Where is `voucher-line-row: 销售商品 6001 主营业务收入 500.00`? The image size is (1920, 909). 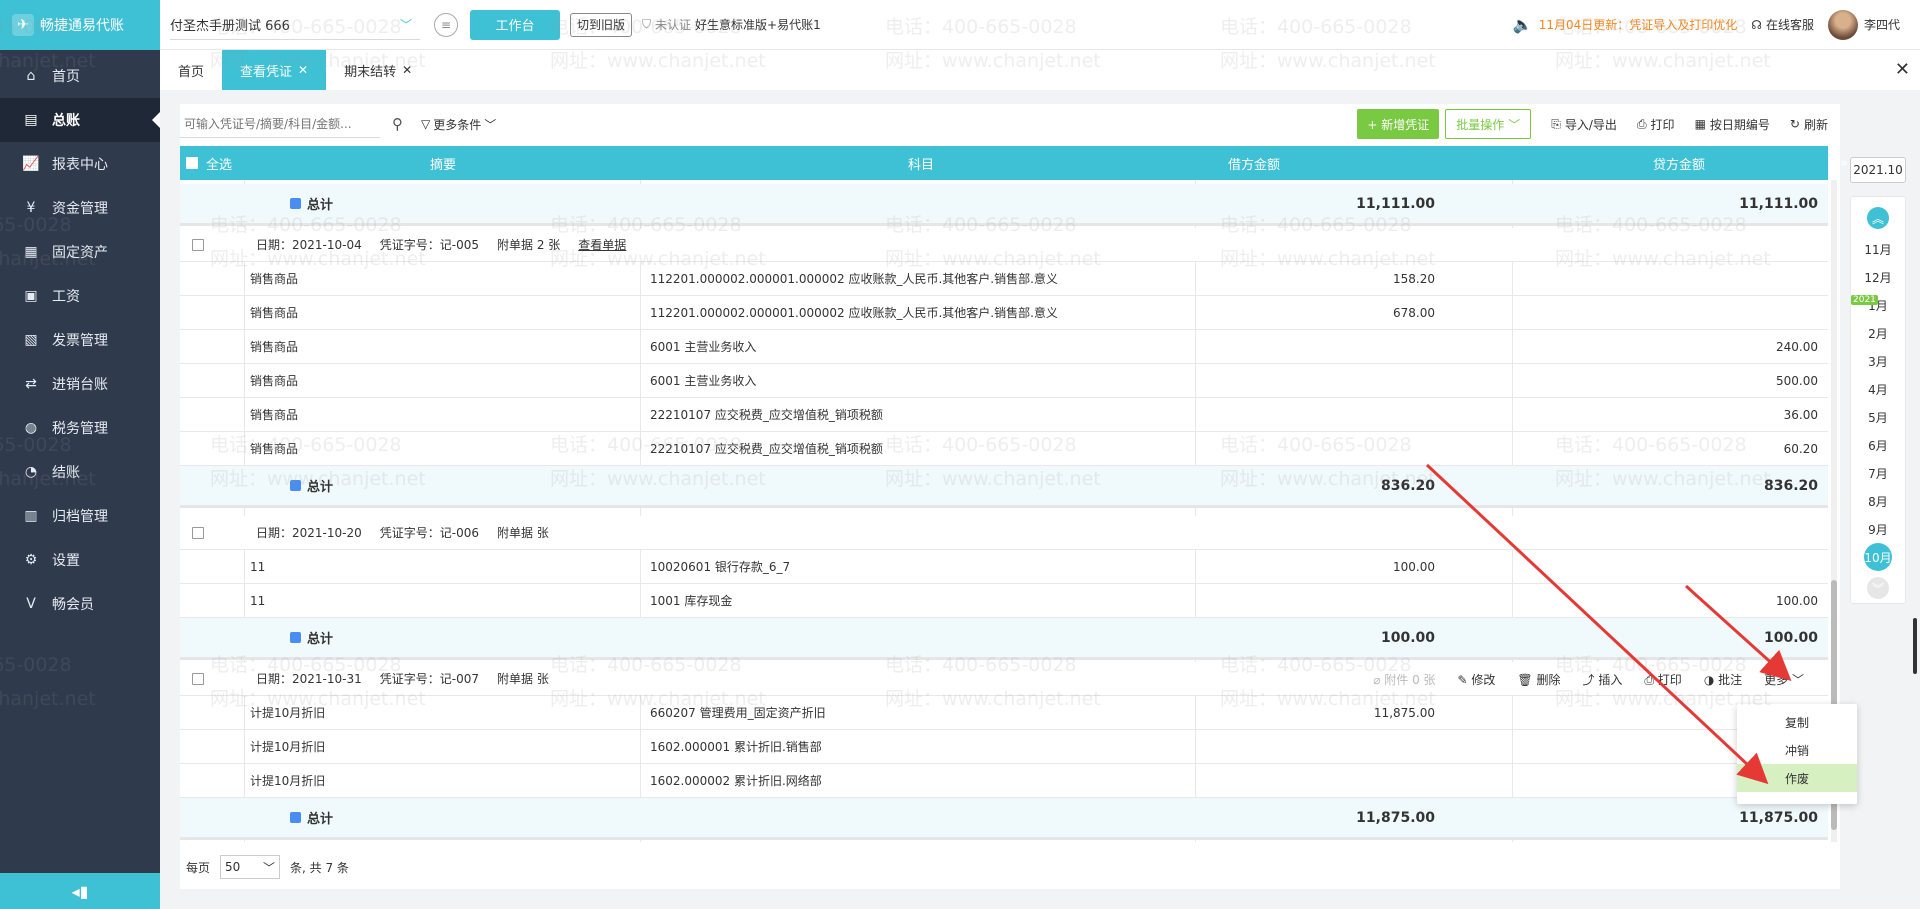
voucher-line-row: 销售商品 6001 主营业务收入 500.00 is located at coordinates (1004, 381).